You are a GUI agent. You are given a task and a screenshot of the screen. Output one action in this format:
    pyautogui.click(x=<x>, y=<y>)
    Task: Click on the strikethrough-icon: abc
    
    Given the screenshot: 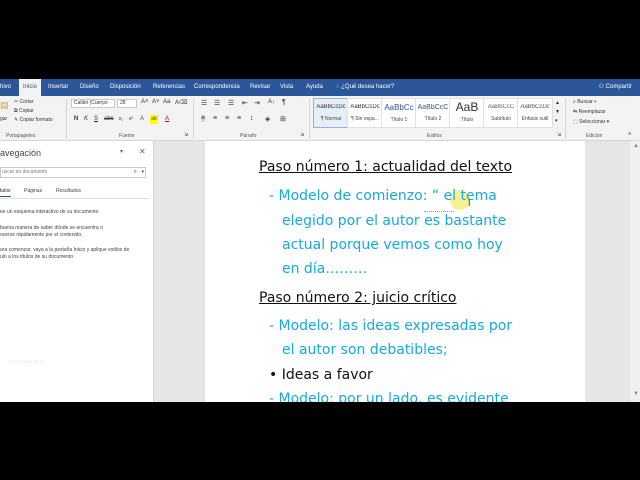 What is the action you would take?
    pyautogui.click(x=109, y=119)
    